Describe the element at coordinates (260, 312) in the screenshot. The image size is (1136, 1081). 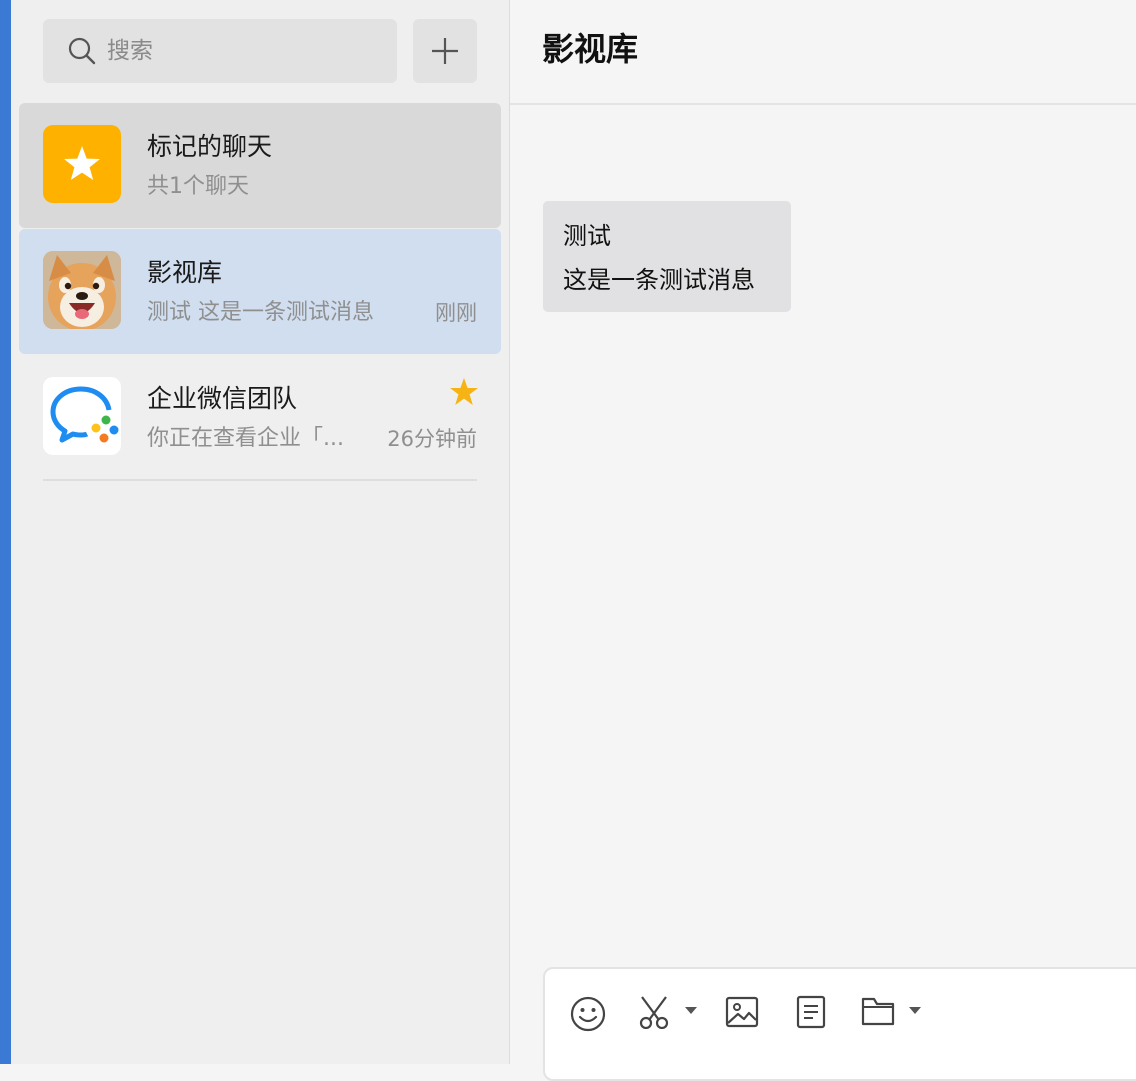
I see `conversation-preview: 测试 这是一条测试消息` at that location.